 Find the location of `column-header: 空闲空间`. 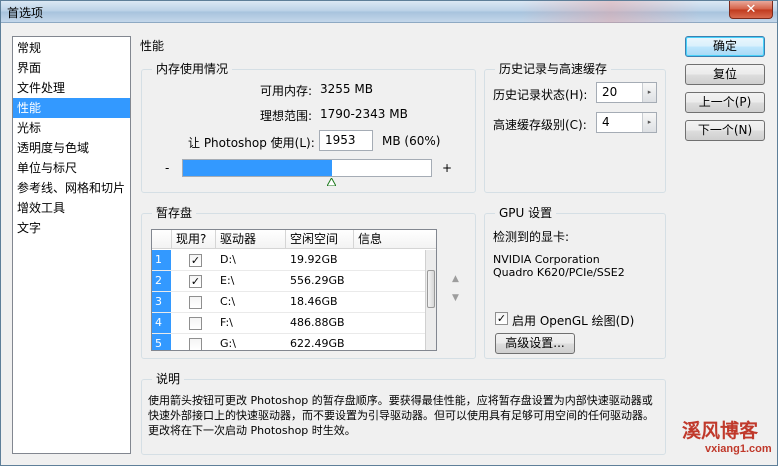

column-header: 空闲空间 is located at coordinates (320, 239).